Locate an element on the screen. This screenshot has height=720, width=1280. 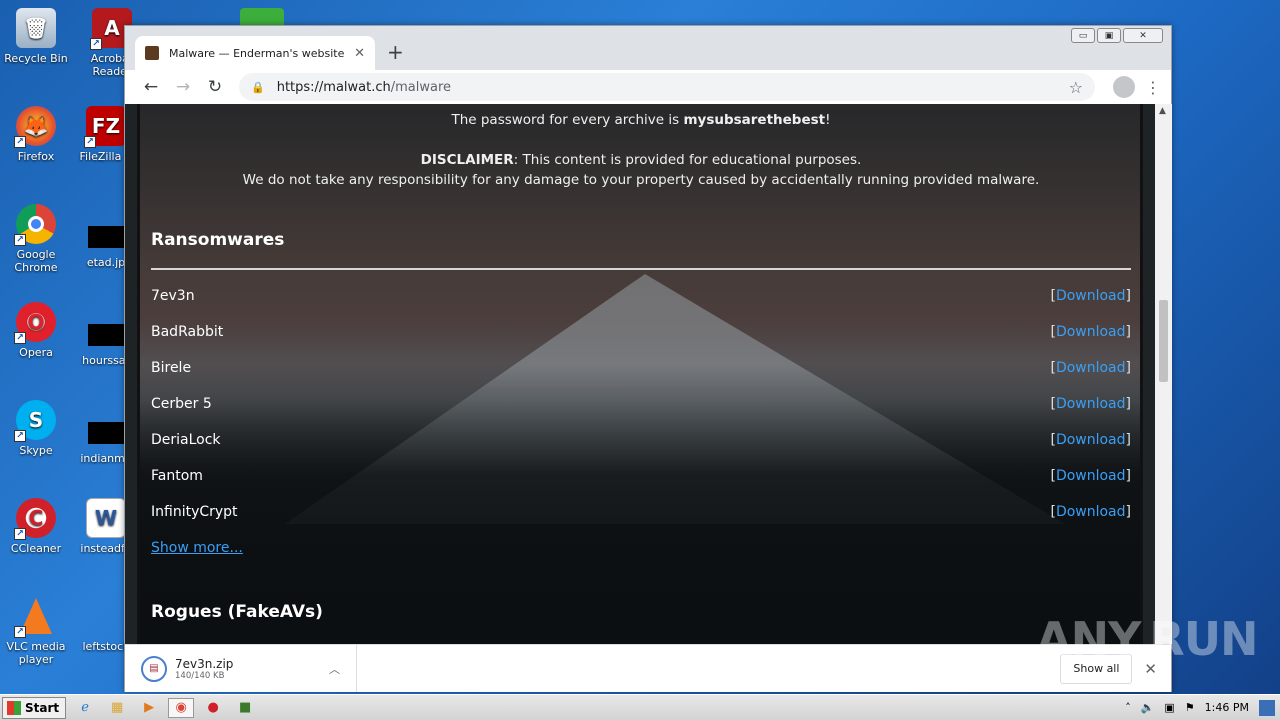
browser-menu-icon: ⋮ is located at coordinates (1153, 87).